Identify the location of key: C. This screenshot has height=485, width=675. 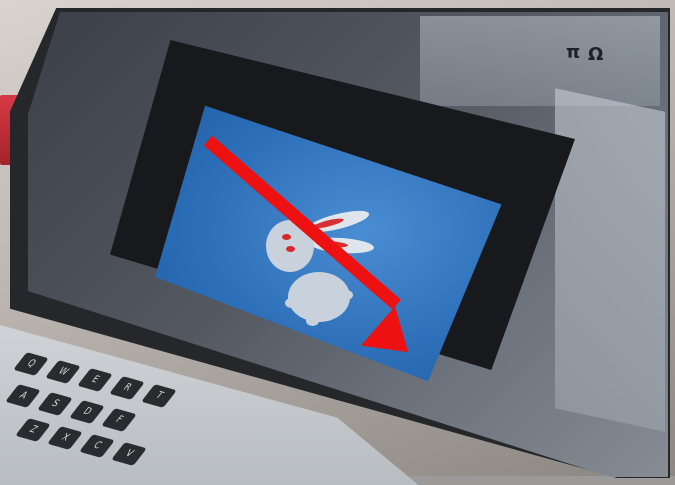
(97, 446).